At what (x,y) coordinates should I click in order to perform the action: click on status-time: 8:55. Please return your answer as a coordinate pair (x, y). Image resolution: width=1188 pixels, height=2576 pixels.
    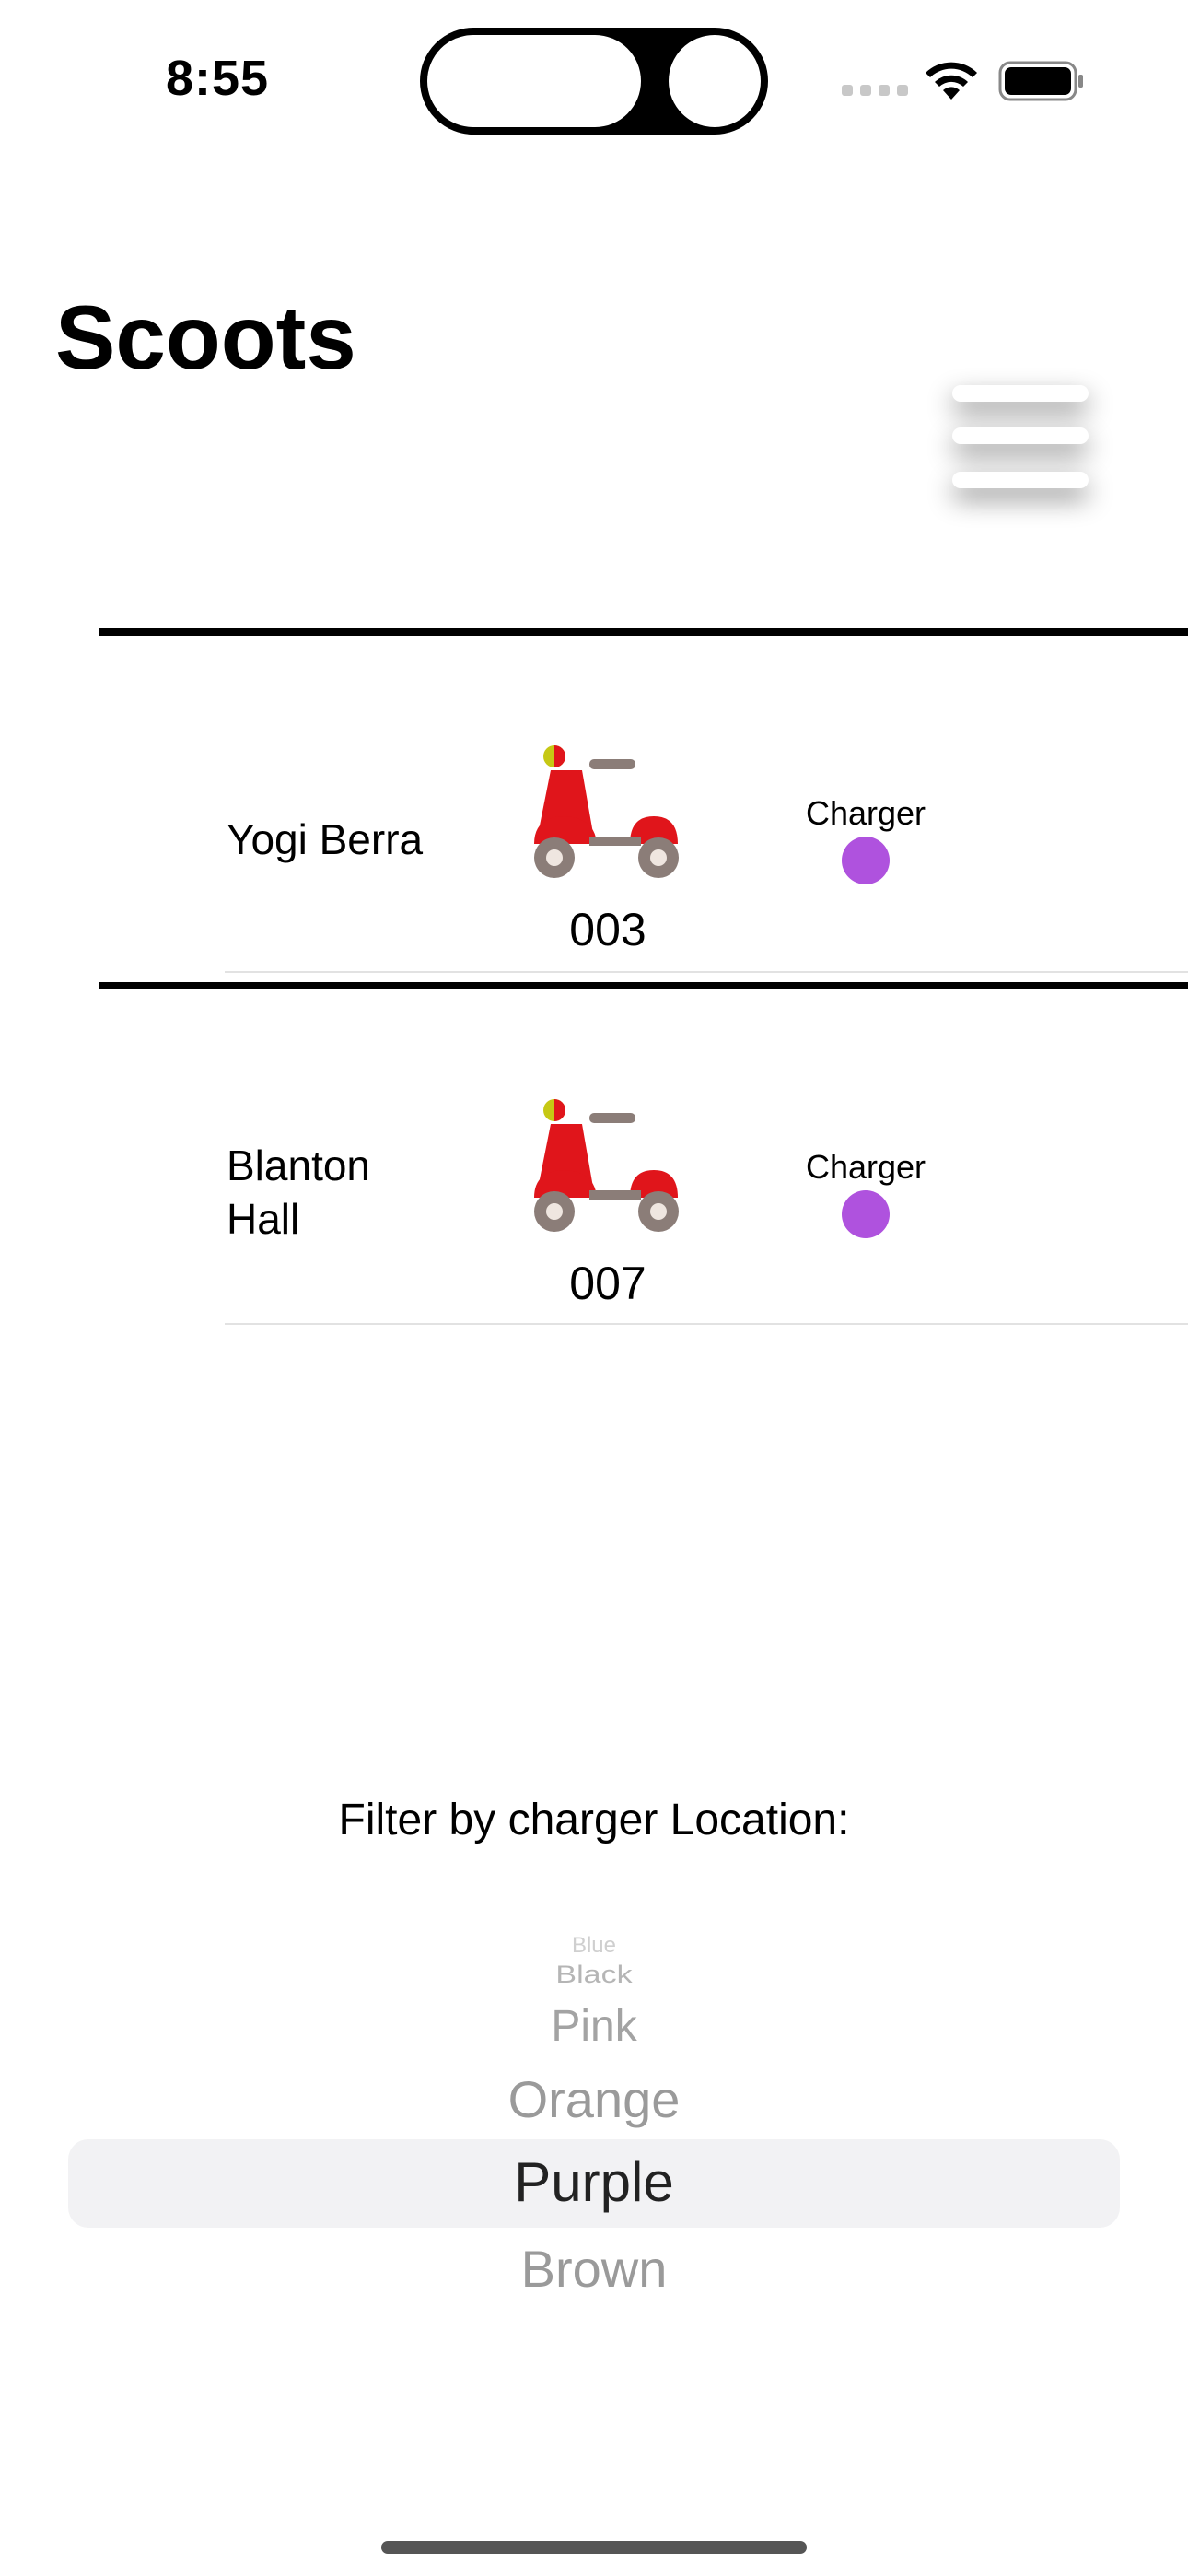
    Looking at the image, I should click on (218, 78).